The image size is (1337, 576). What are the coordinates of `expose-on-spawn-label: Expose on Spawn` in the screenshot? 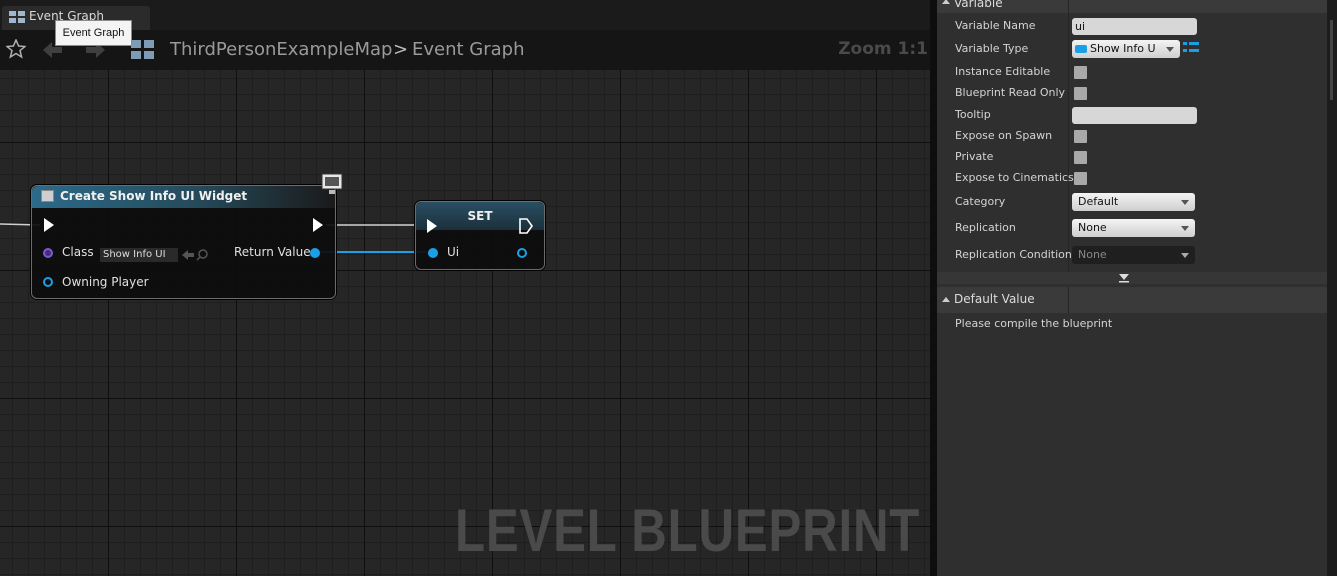 It's located at (1004, 135).